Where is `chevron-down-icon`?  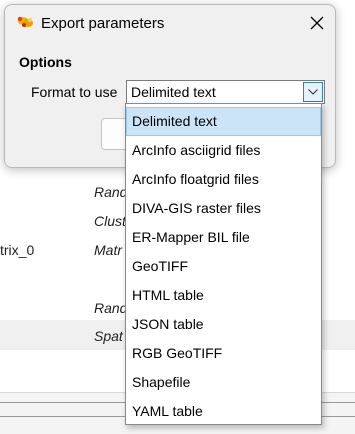 chevron-down-icon is located at coordinates (313, 92).